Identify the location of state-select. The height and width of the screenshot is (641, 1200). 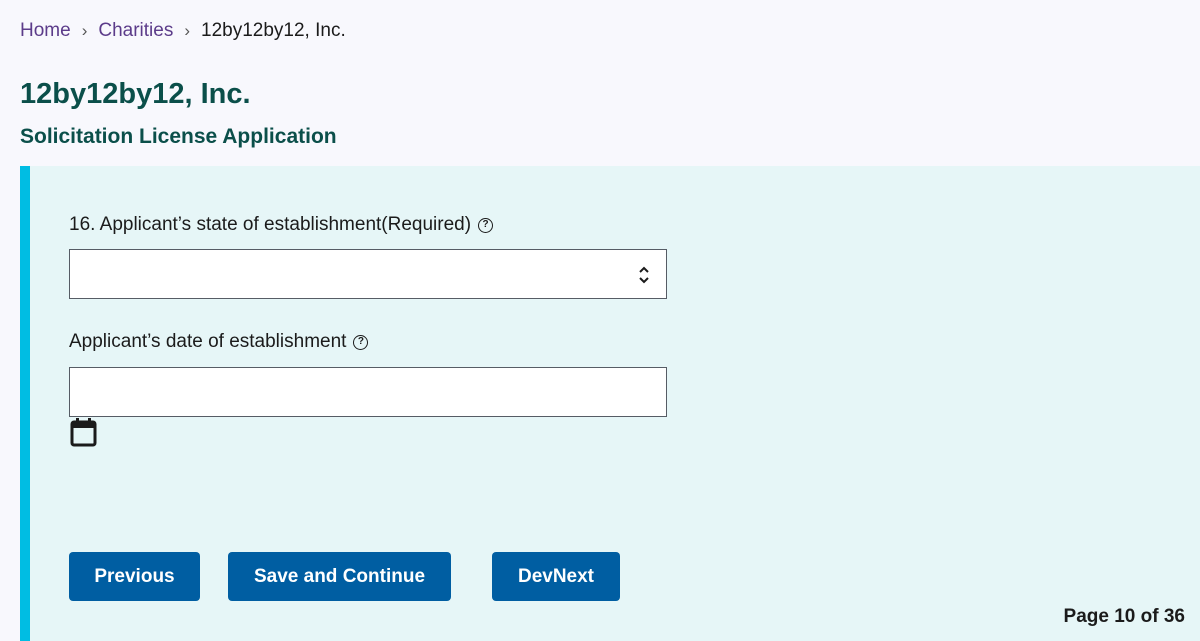
(368, 274).